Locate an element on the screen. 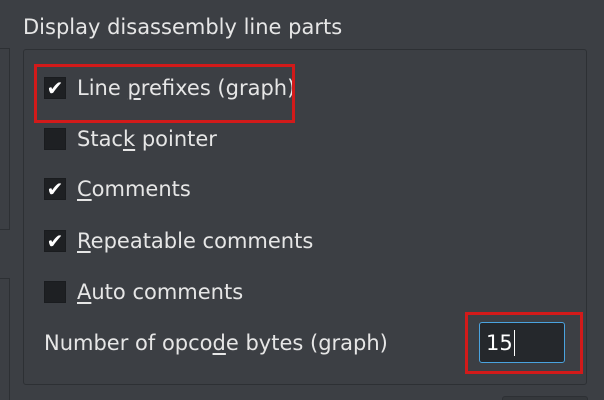 This screenshot has width=604, height=400. checkbox-auto-comments is located at coordinates (55, 292).